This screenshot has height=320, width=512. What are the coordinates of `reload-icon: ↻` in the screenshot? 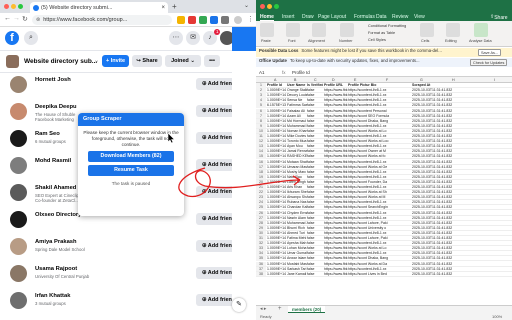 It's located at (25, 19).